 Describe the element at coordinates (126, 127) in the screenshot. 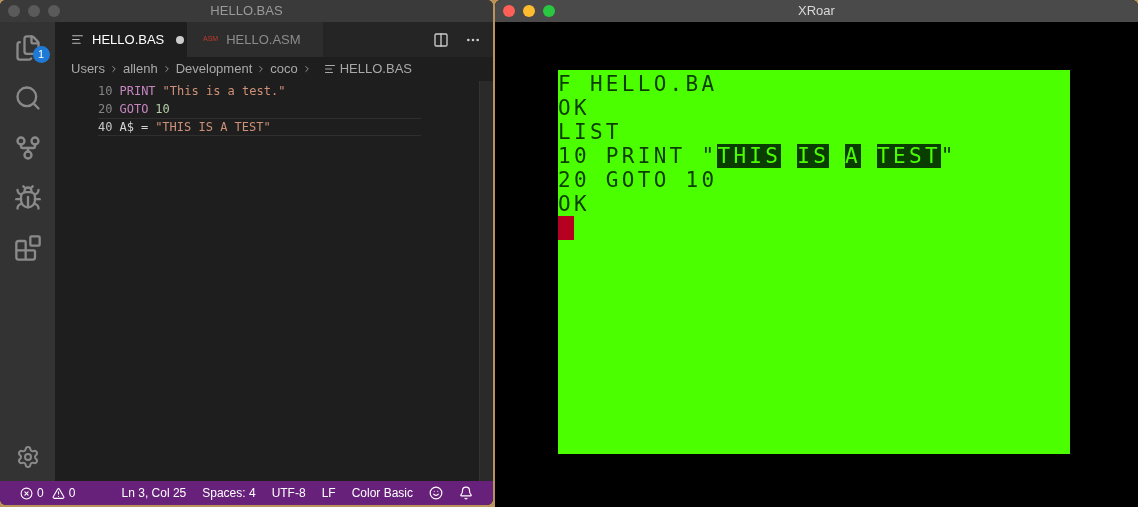

I see `code-token: A$` at that location.